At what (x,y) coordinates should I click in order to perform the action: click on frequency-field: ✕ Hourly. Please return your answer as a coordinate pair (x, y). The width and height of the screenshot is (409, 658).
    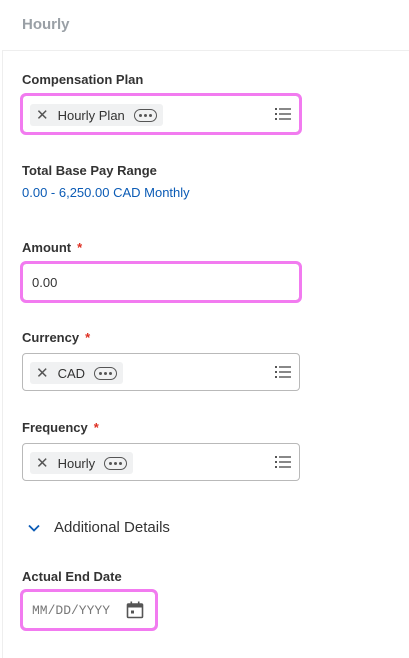
    Looking at the image, I should click on (161, 462).